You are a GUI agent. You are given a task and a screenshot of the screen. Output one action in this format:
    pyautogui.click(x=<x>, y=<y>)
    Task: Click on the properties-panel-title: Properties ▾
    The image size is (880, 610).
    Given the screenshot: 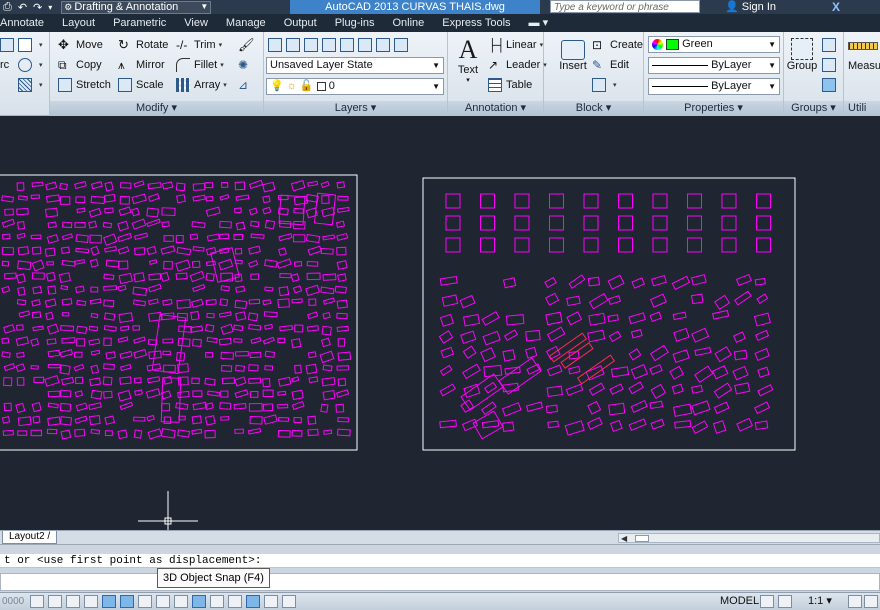 What is the action you would take?
    pyautogui.click(x=713, y=108)
    